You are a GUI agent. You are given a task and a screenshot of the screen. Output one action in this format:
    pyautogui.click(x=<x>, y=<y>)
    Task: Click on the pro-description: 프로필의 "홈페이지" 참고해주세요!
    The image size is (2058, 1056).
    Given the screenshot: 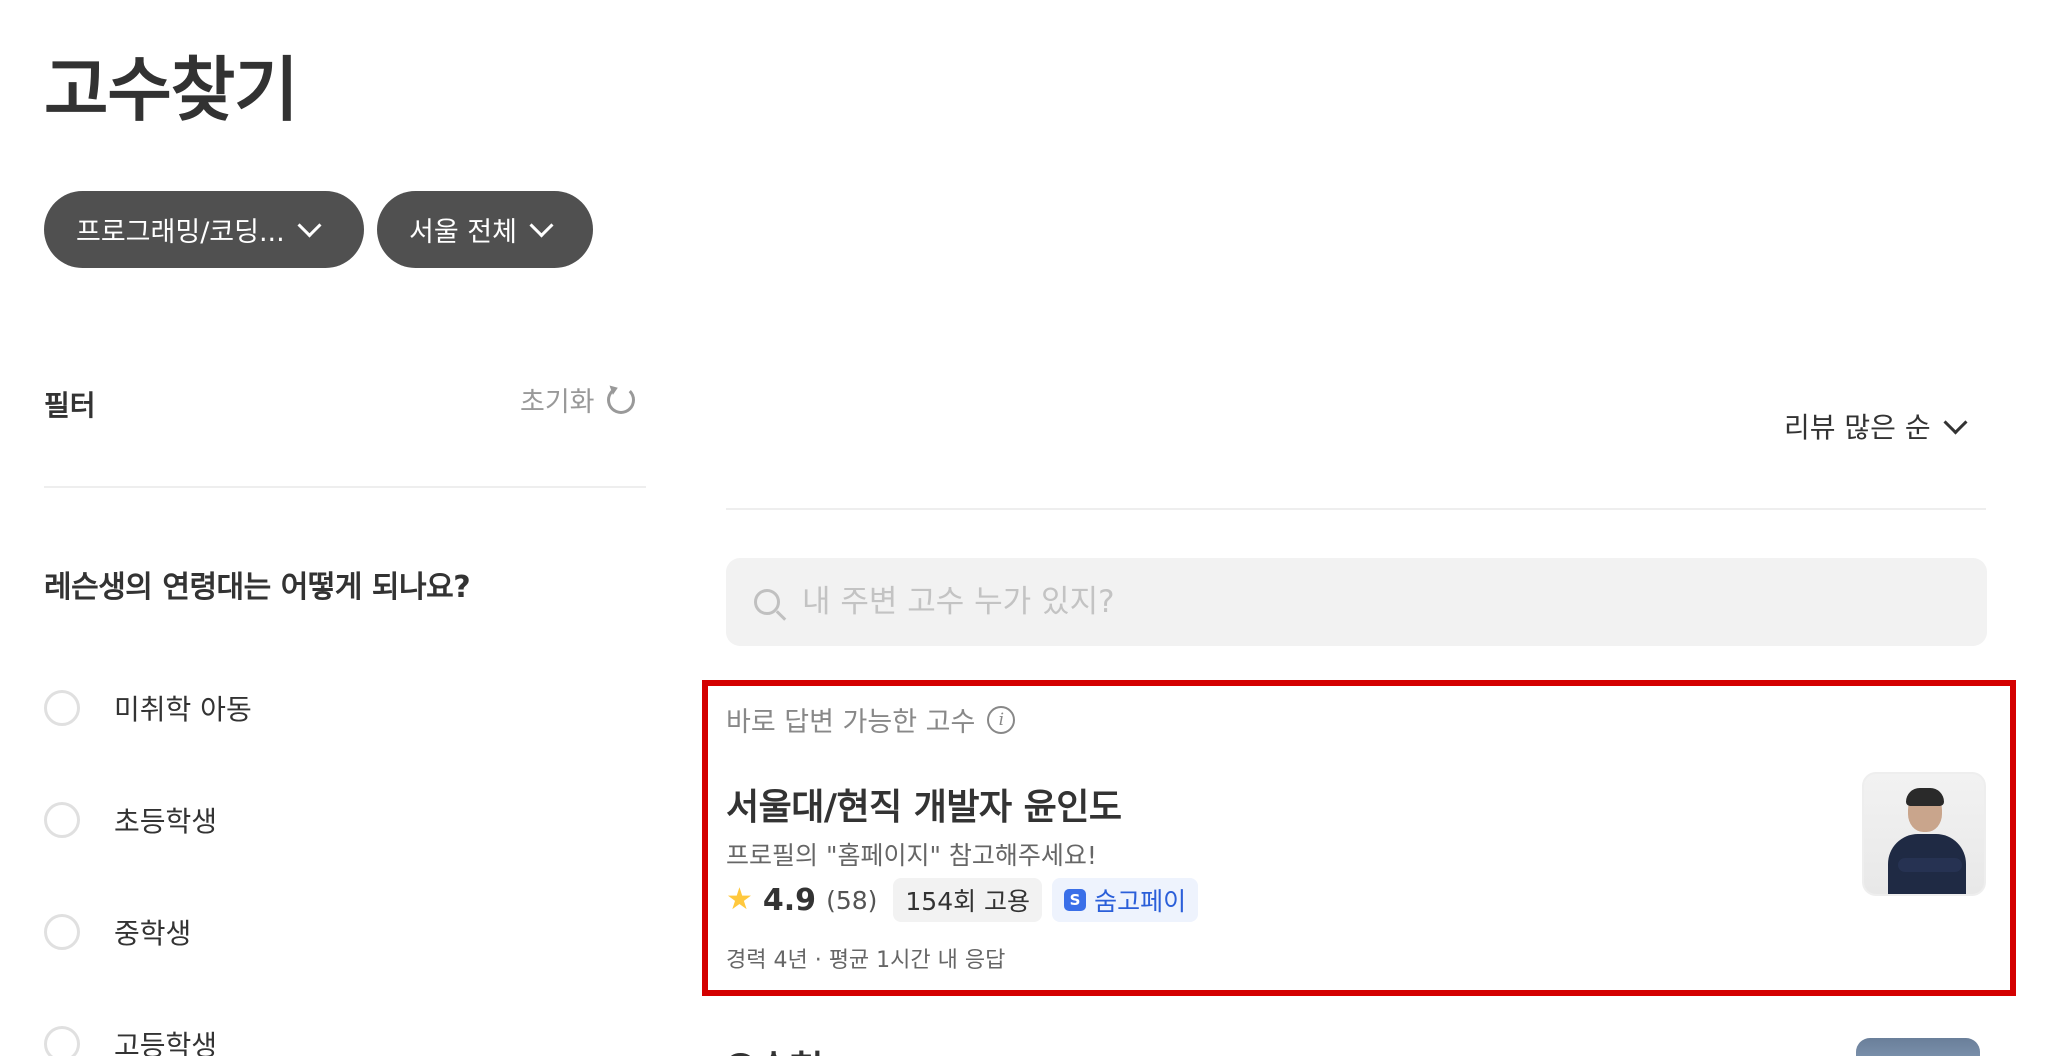 What is the action you would take?
    pyautogui.click(x=911, y=855)
    